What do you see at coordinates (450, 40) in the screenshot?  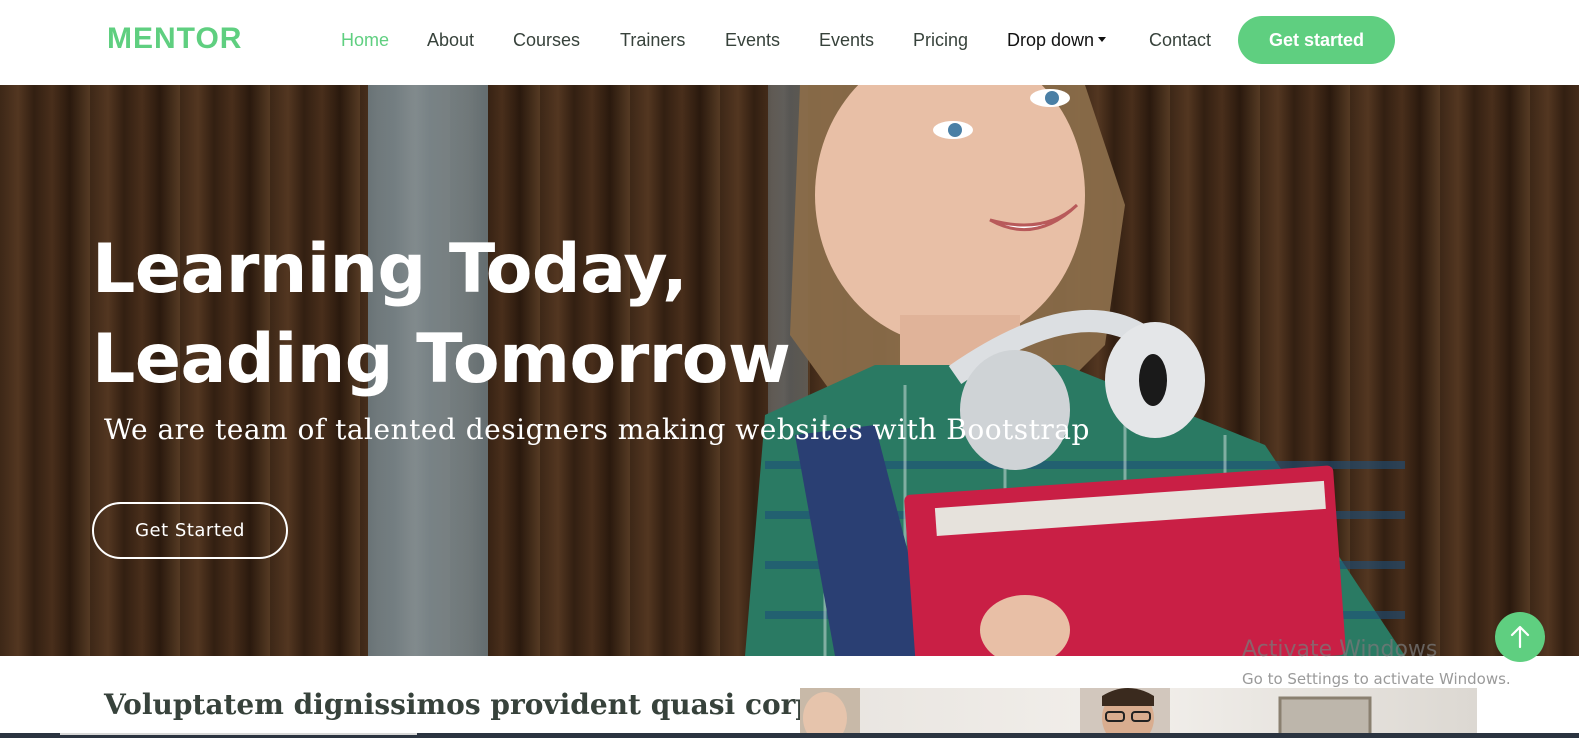 I see `nav-about: About` at bounding box center [450, 40].